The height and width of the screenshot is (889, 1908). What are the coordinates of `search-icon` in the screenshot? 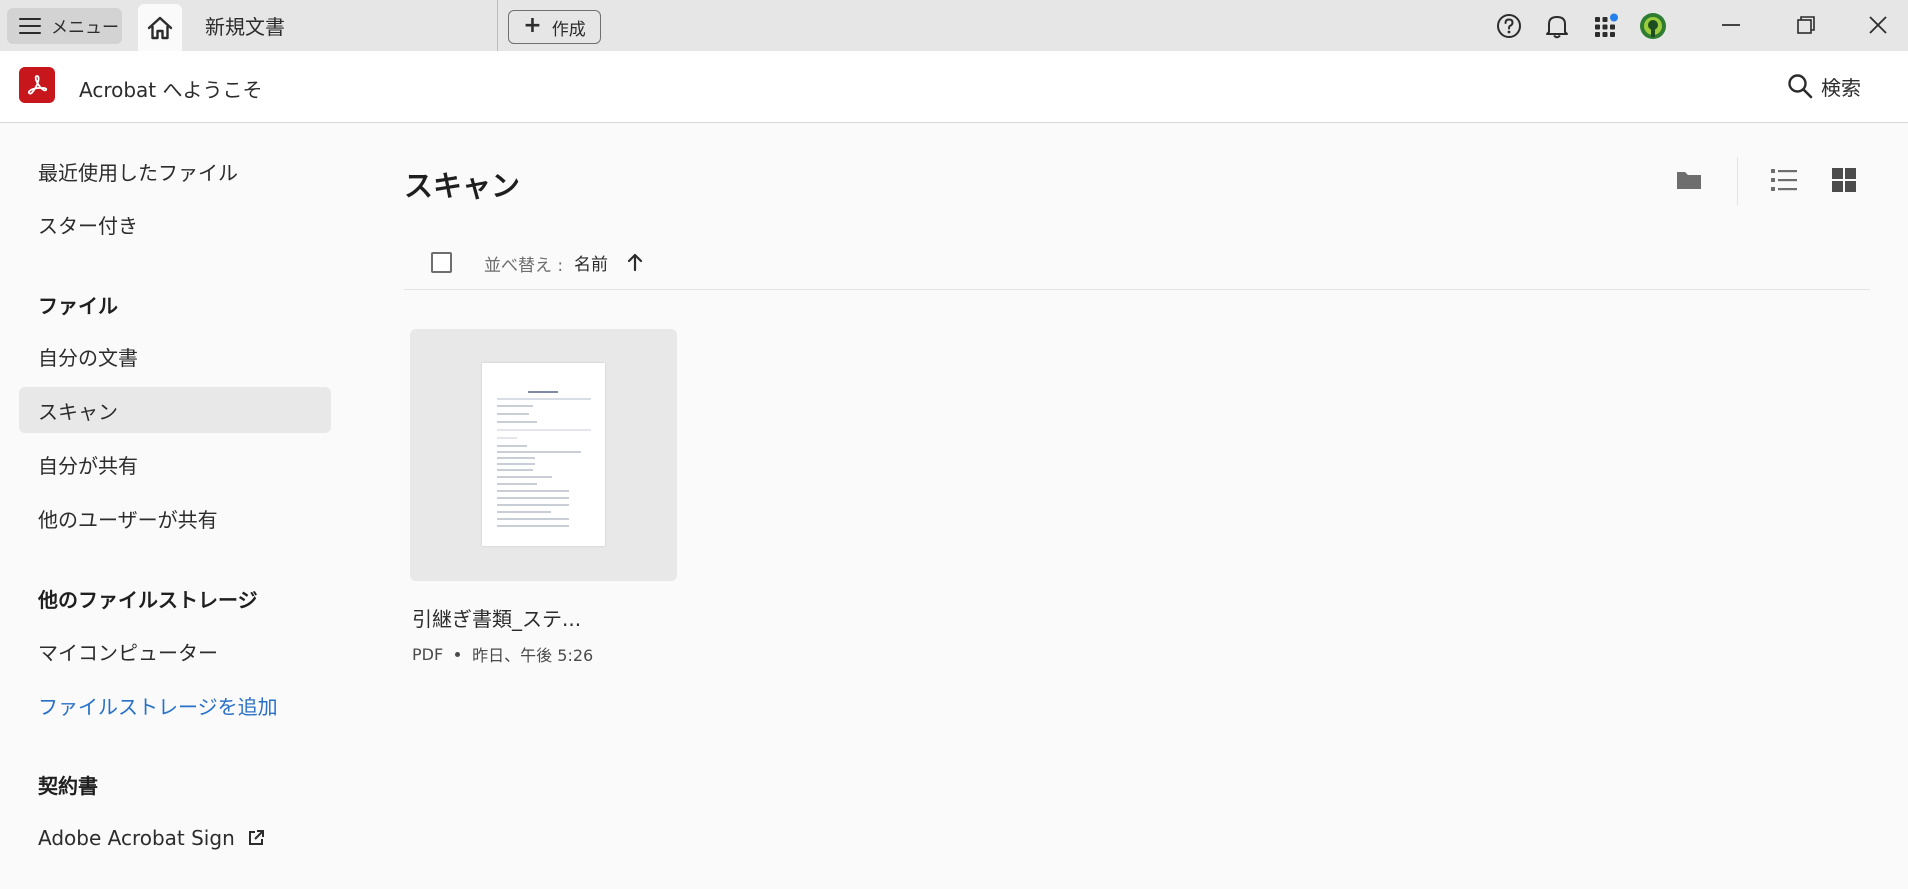 It's located at (1800, 86).